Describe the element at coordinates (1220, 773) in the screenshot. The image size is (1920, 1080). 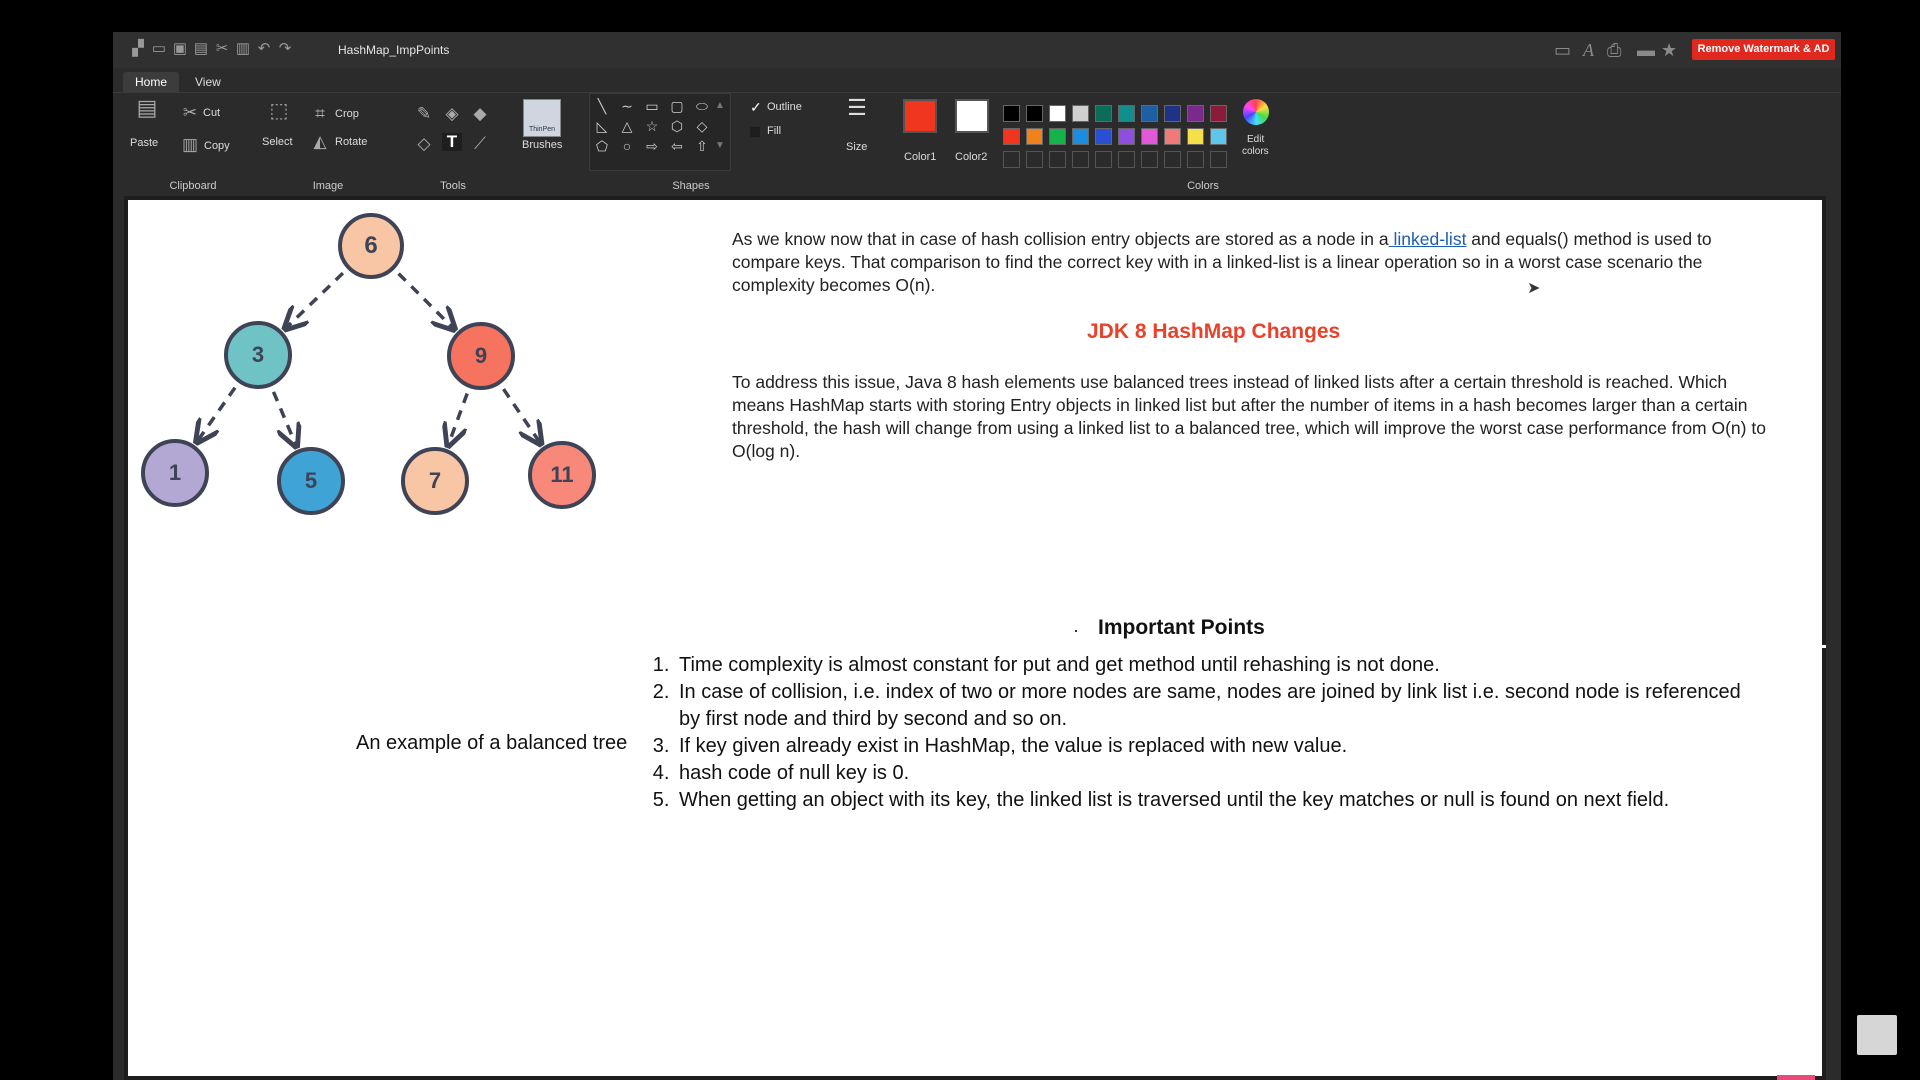
I see `list-item: hash code of null key is 0.` at that location.